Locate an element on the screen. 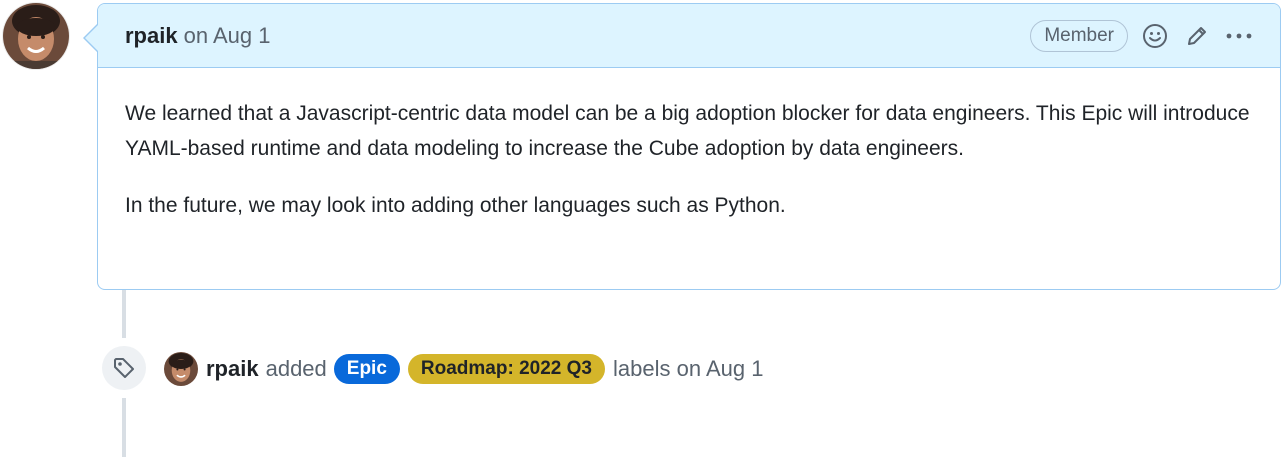 The image size is (1283, 457). comment-actions: Member is located at coordinates (1142, 35).